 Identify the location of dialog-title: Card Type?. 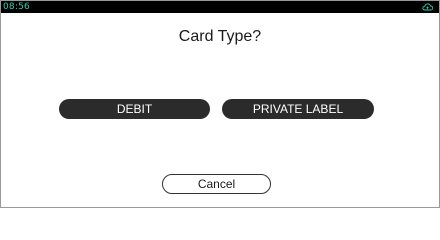
(220, 36).